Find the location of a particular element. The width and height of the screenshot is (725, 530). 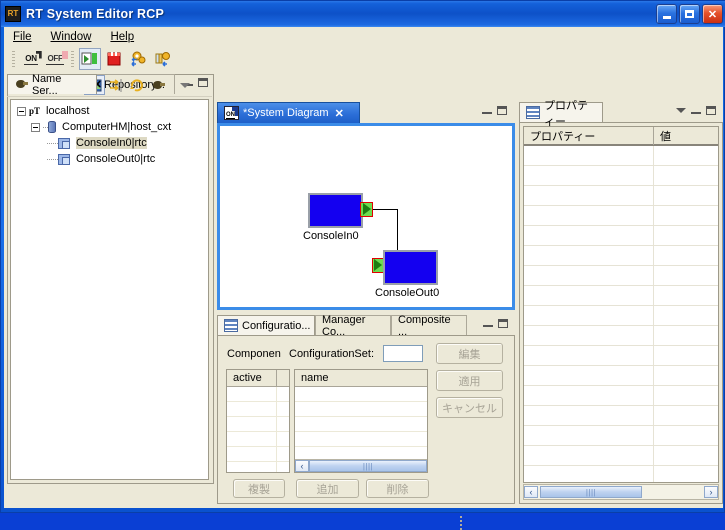

menu-help: Help is located at coordinates (125, 37).